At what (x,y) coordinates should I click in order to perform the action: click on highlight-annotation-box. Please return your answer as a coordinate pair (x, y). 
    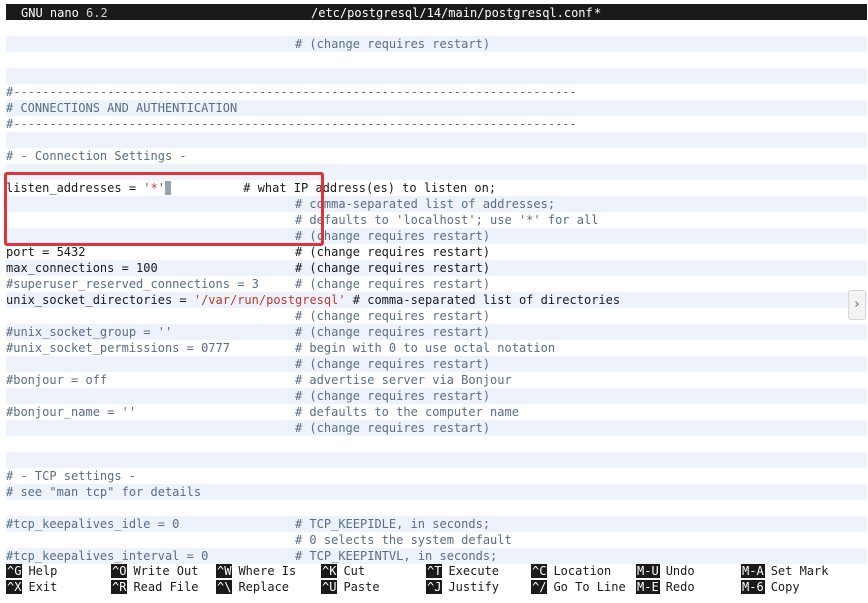
    Looking at the image, I should click on (164, 209).